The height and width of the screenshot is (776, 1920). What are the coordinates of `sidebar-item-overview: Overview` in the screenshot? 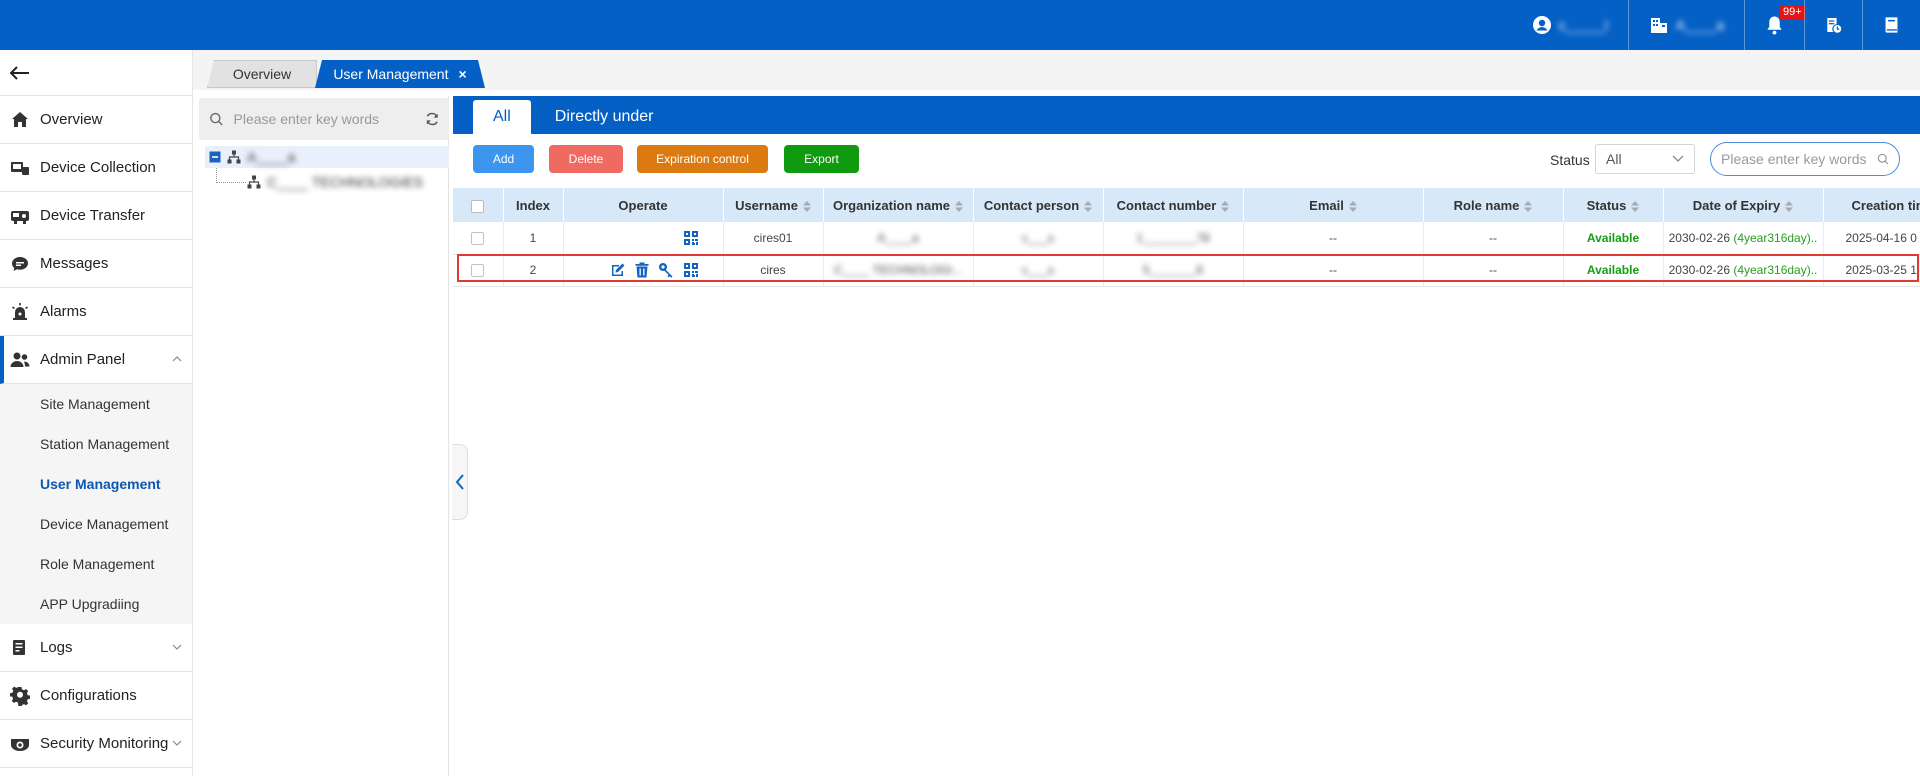 It's located at (96, 120).